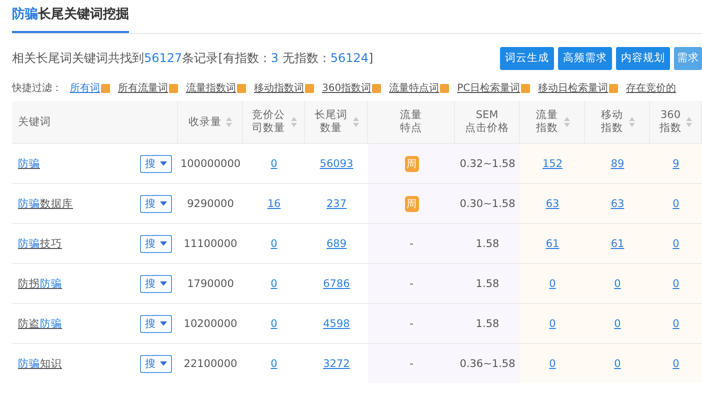 This screenshot has height=400, width=702. What do you see at coordinates (210, 164) in the screenshot?
I see `table-cell: 100000000` at bounding box center [210, 164].